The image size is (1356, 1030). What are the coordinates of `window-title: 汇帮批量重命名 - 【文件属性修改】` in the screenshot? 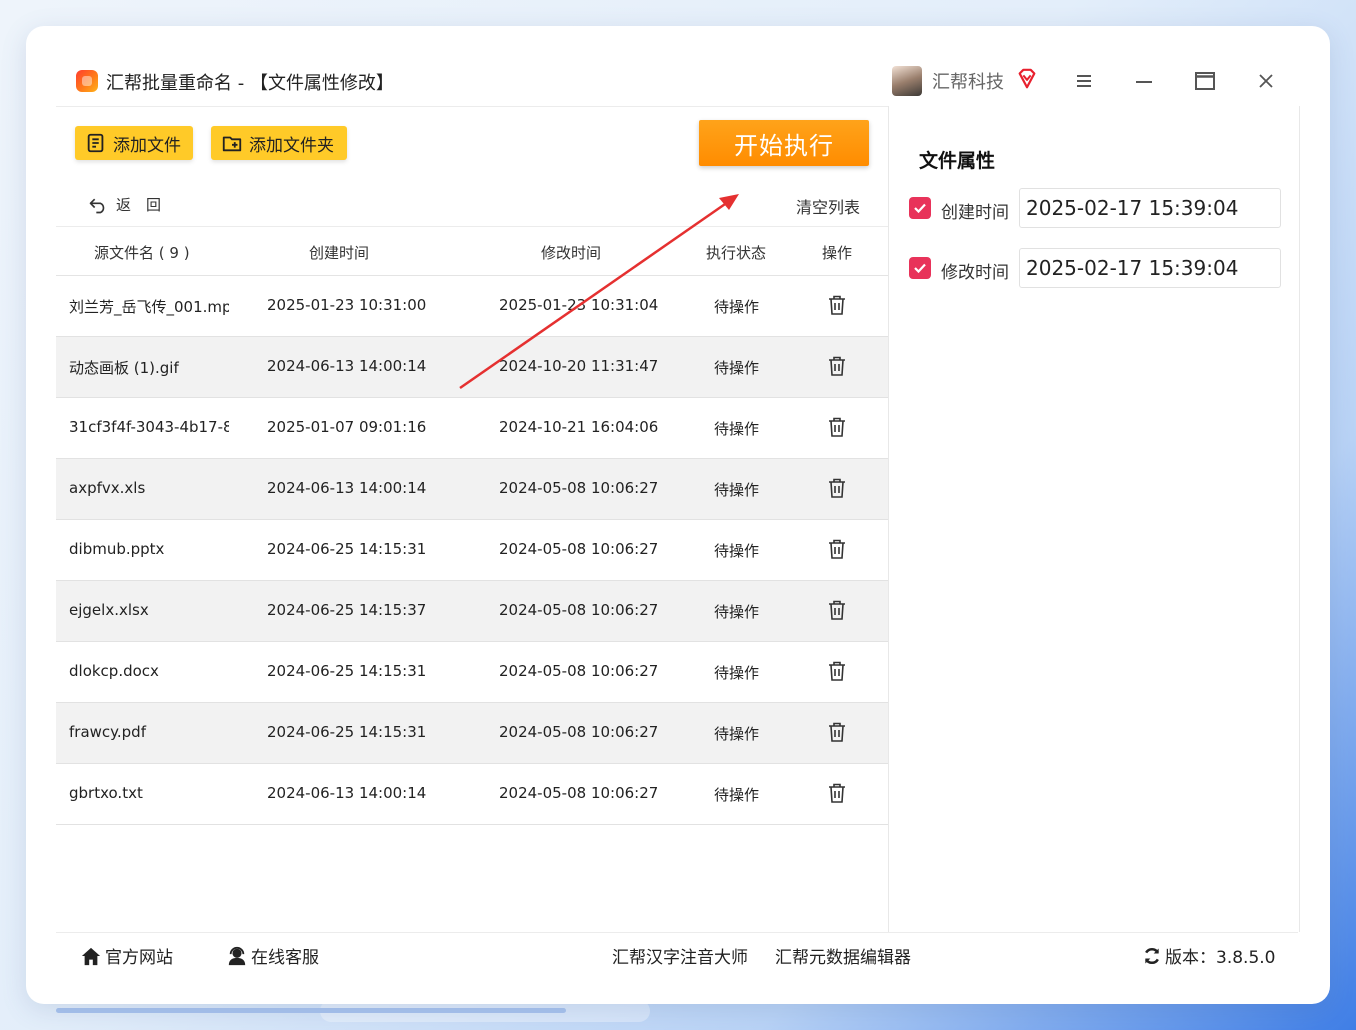 It's located at (250, 83).